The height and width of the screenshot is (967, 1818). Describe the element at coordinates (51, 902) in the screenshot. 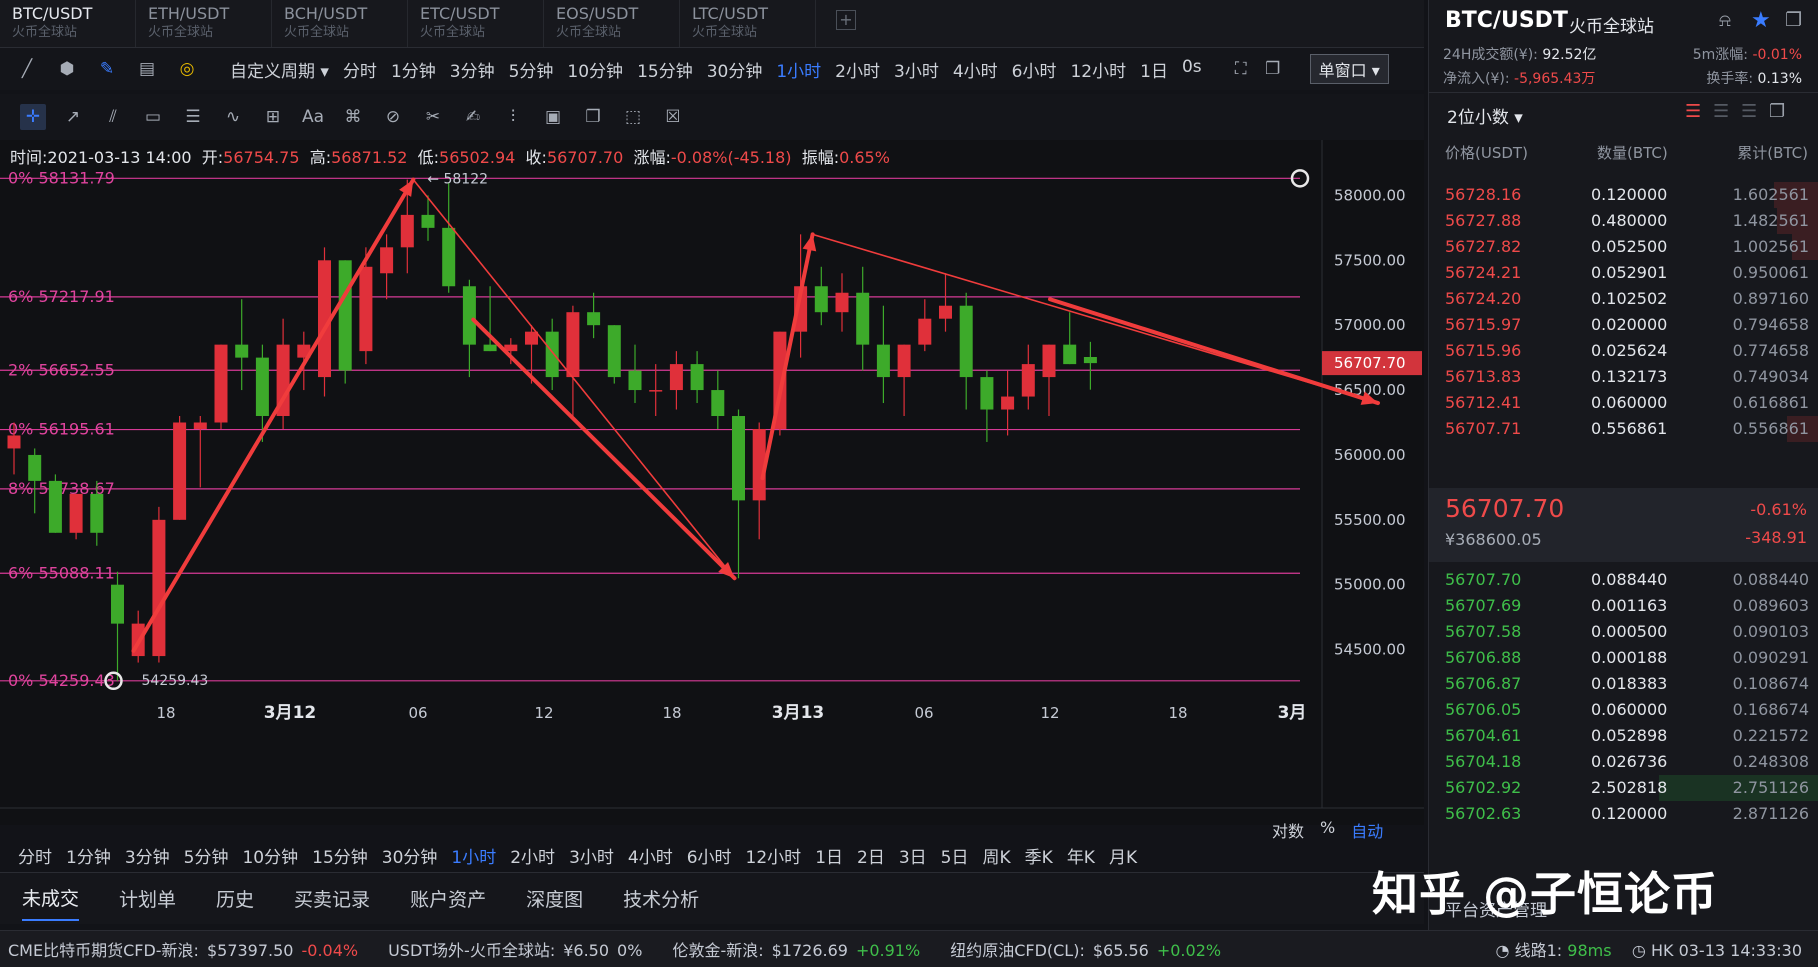

I see `order-tab-0: 未成交` at that location.